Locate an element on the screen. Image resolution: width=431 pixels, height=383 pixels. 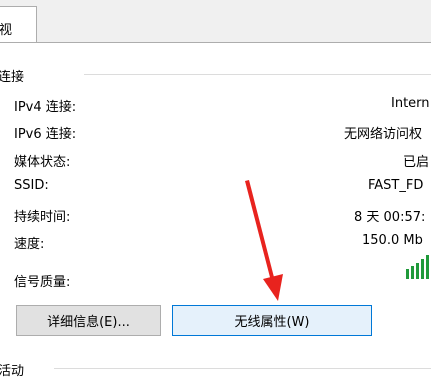
ipv4-label: IPv4 连接: is located at coordinates (45, 107).